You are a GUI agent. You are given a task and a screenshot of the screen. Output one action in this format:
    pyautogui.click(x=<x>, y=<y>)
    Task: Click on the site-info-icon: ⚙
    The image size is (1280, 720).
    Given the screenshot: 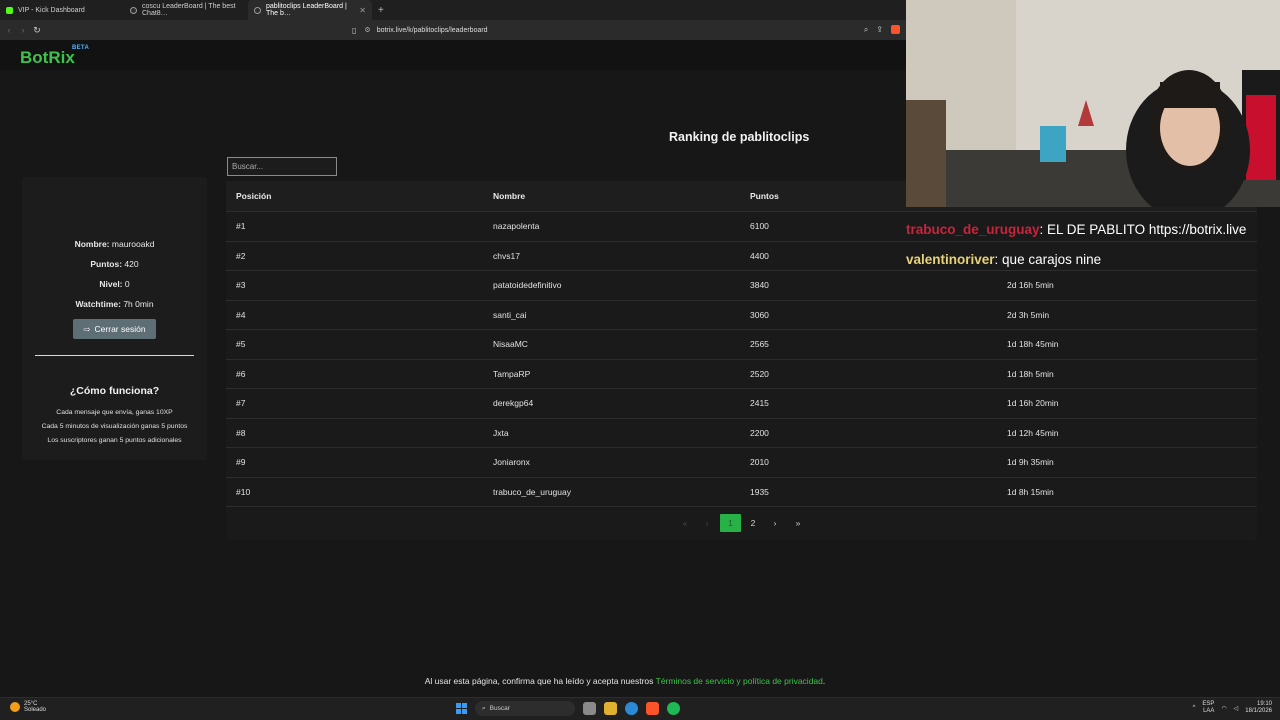 What is the action you would take?
    pyautogui.click(x=367, y=30)
    